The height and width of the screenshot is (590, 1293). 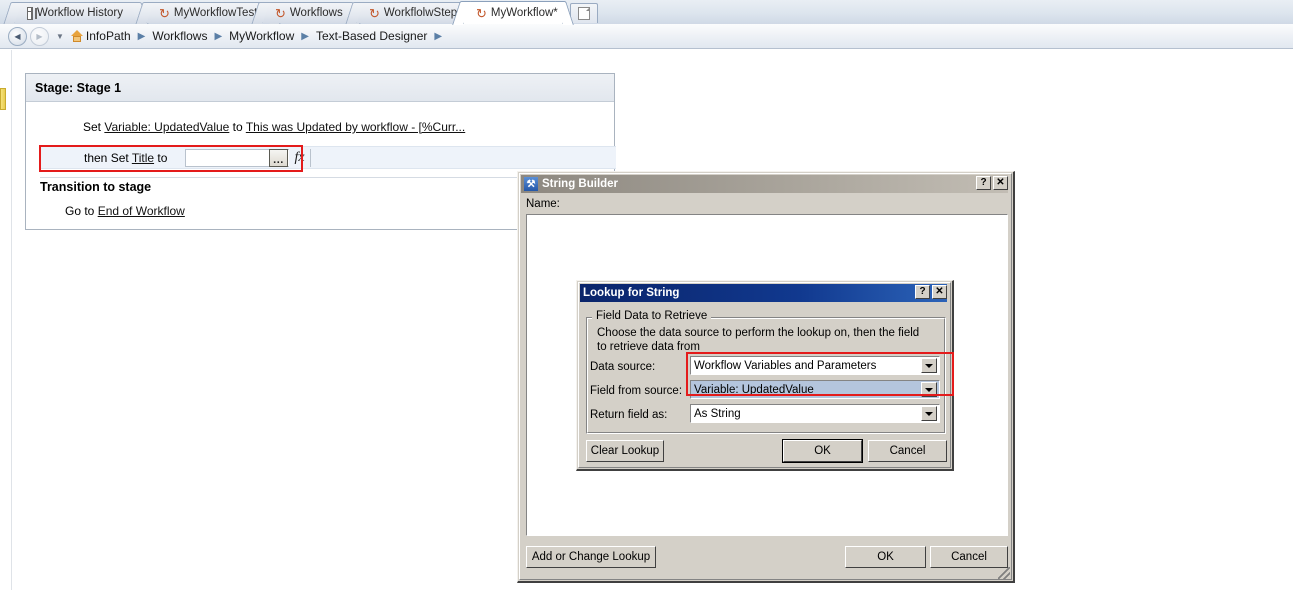 I want to click on goto-prefix: Go to, so click(x=81, y=211).